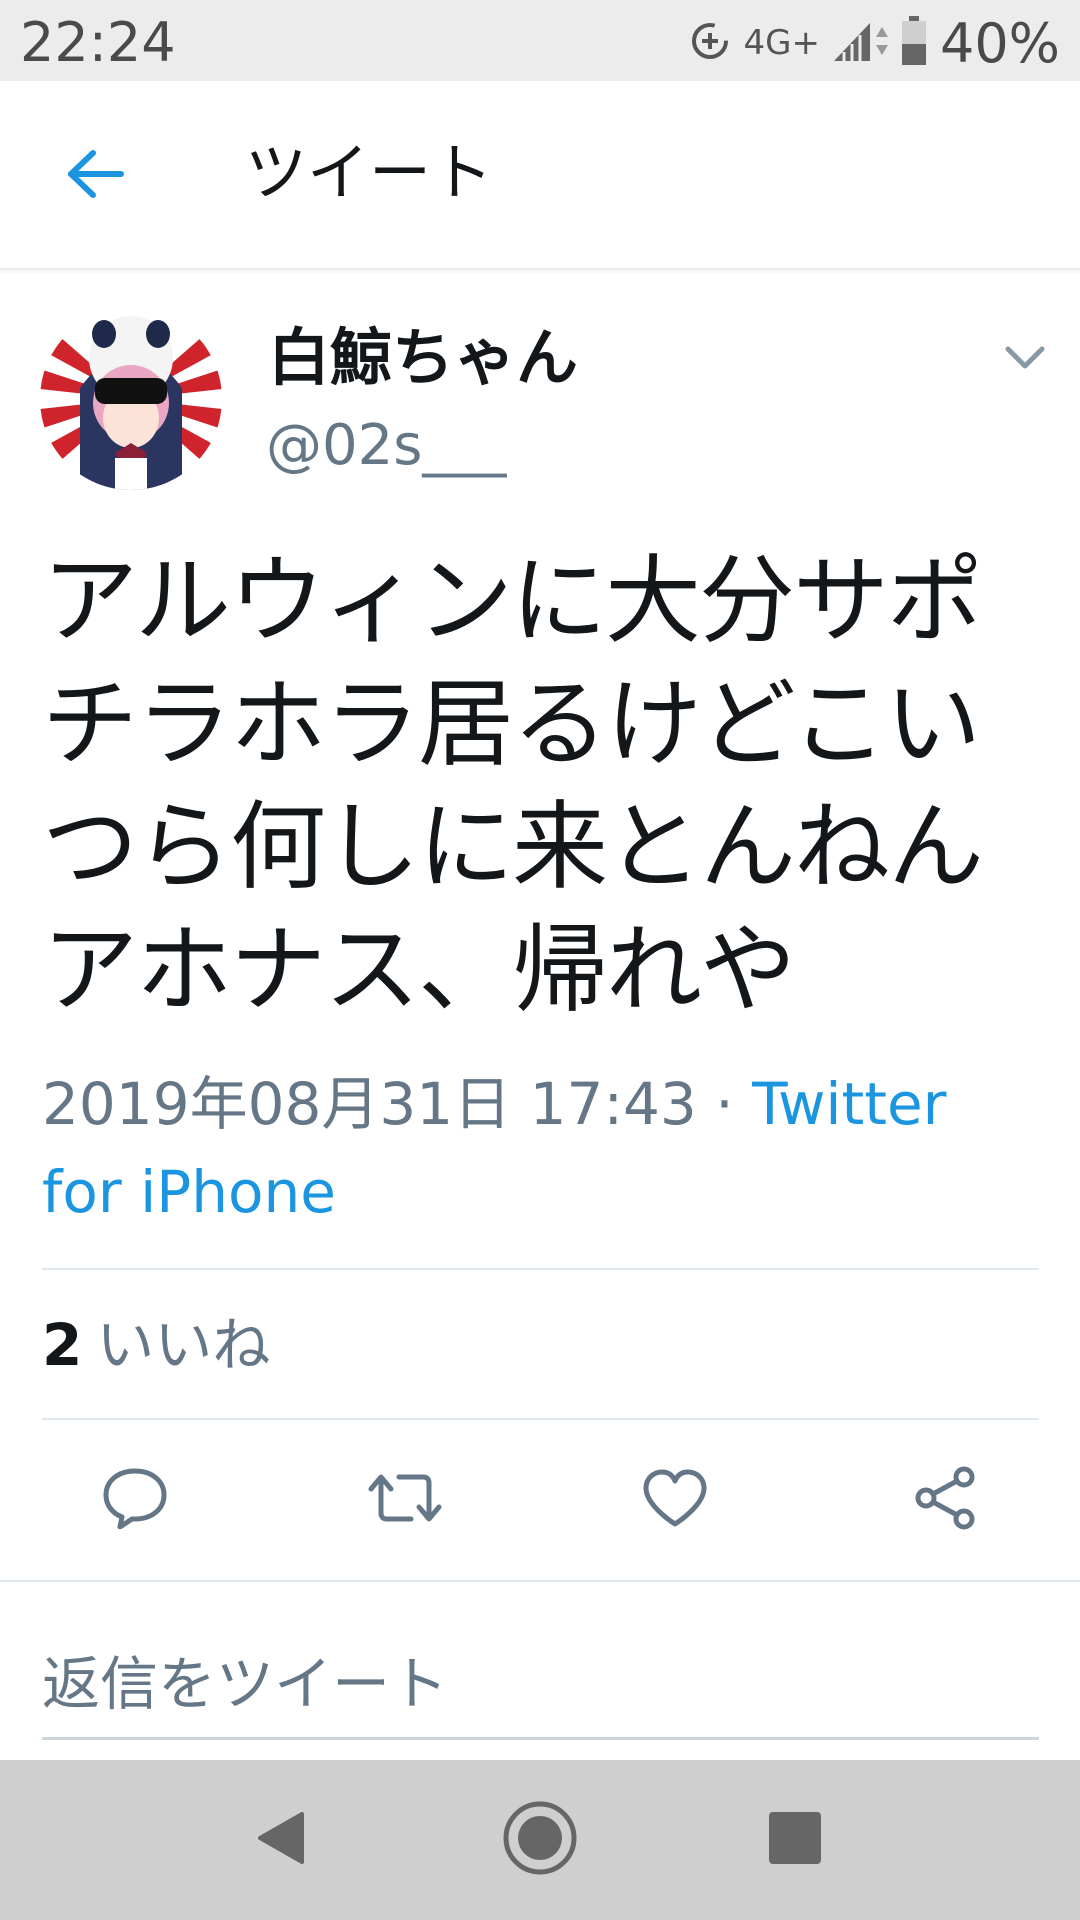 This screenshot has height=1920, width=1080. What do you see at coordinates (369, 1104) in the screenshot?
I see `tweet-datetime: 2019年08月31日 17:43` at bounding box center [369, 1104].